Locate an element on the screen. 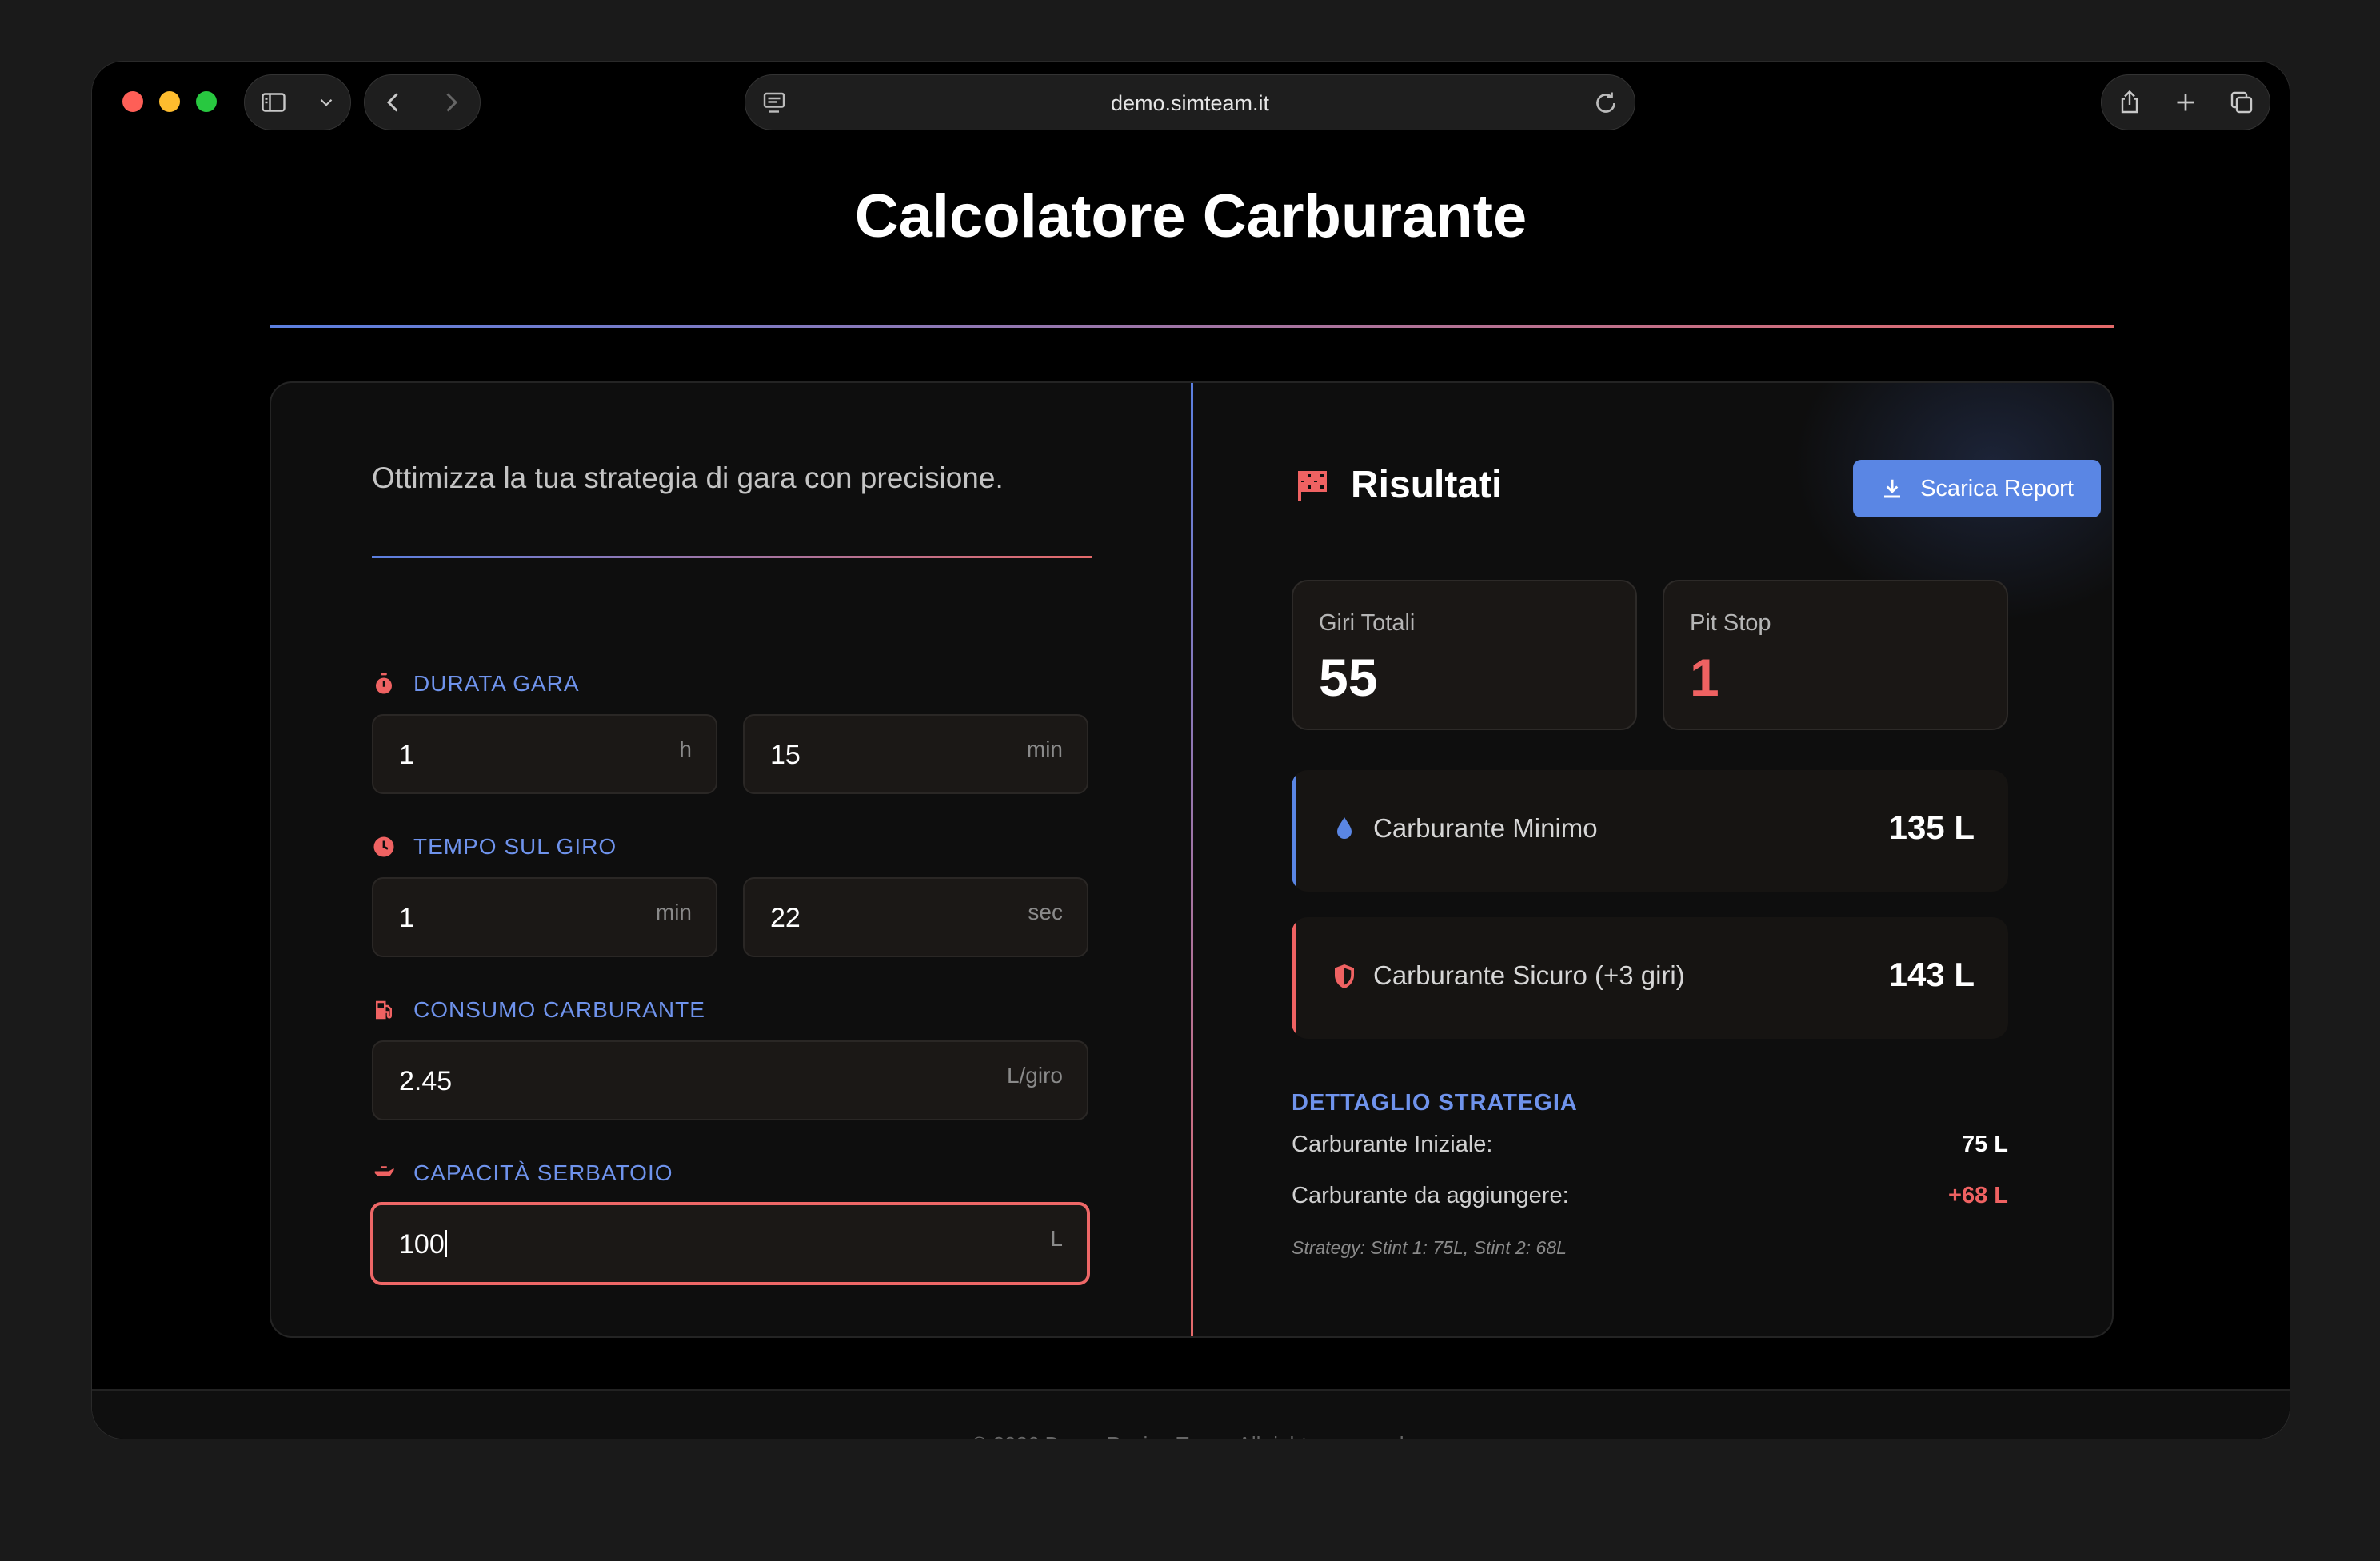 Image resolution: width=2380 pixels, height=1561 pixels. checkered-flag-icon is located at coordinates (1312, 485).